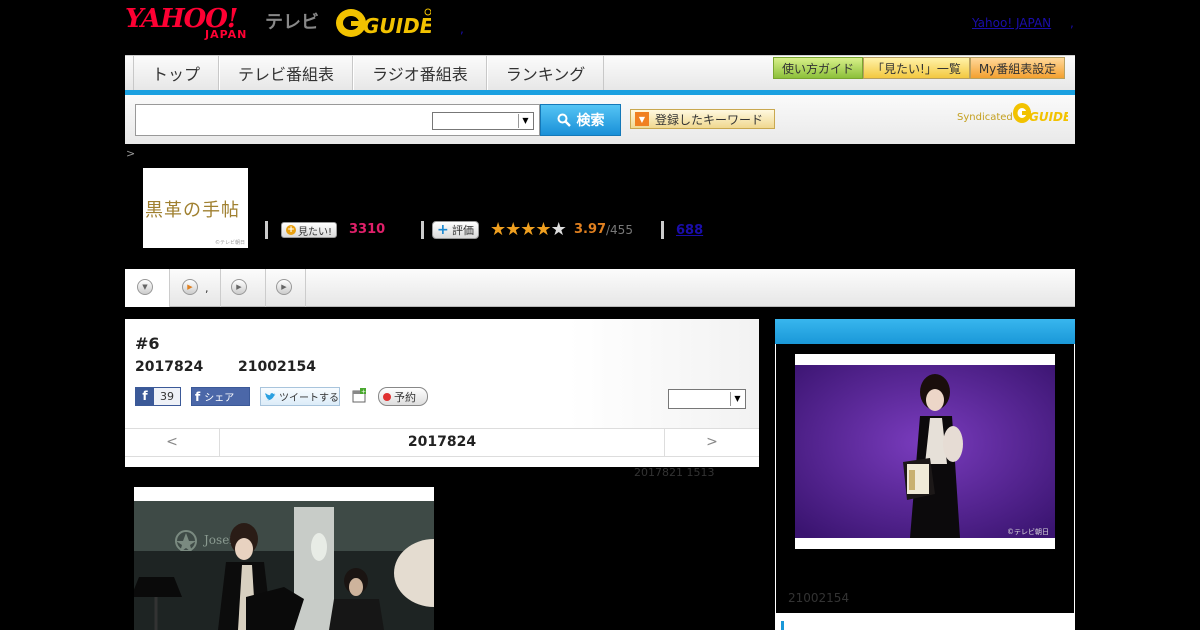 This screenshot has height=630, width=1200. What do you see at coordinates (1028, 531) in the screenshot?
I see `sidebar-photo-copyright: ©テレビ朝日` at bounding box center [1028, 531].